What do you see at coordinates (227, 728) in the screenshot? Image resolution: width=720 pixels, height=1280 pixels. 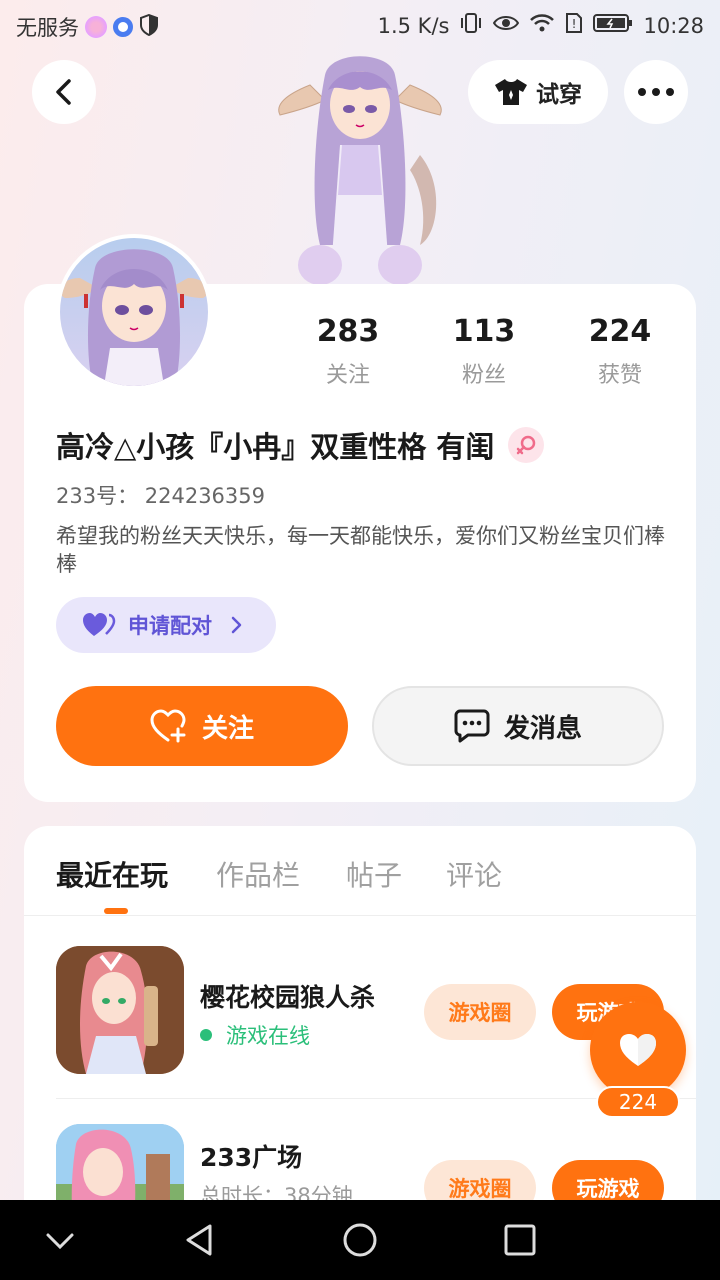 I see `follow-label: 关注` at bounding box center [227, 728].